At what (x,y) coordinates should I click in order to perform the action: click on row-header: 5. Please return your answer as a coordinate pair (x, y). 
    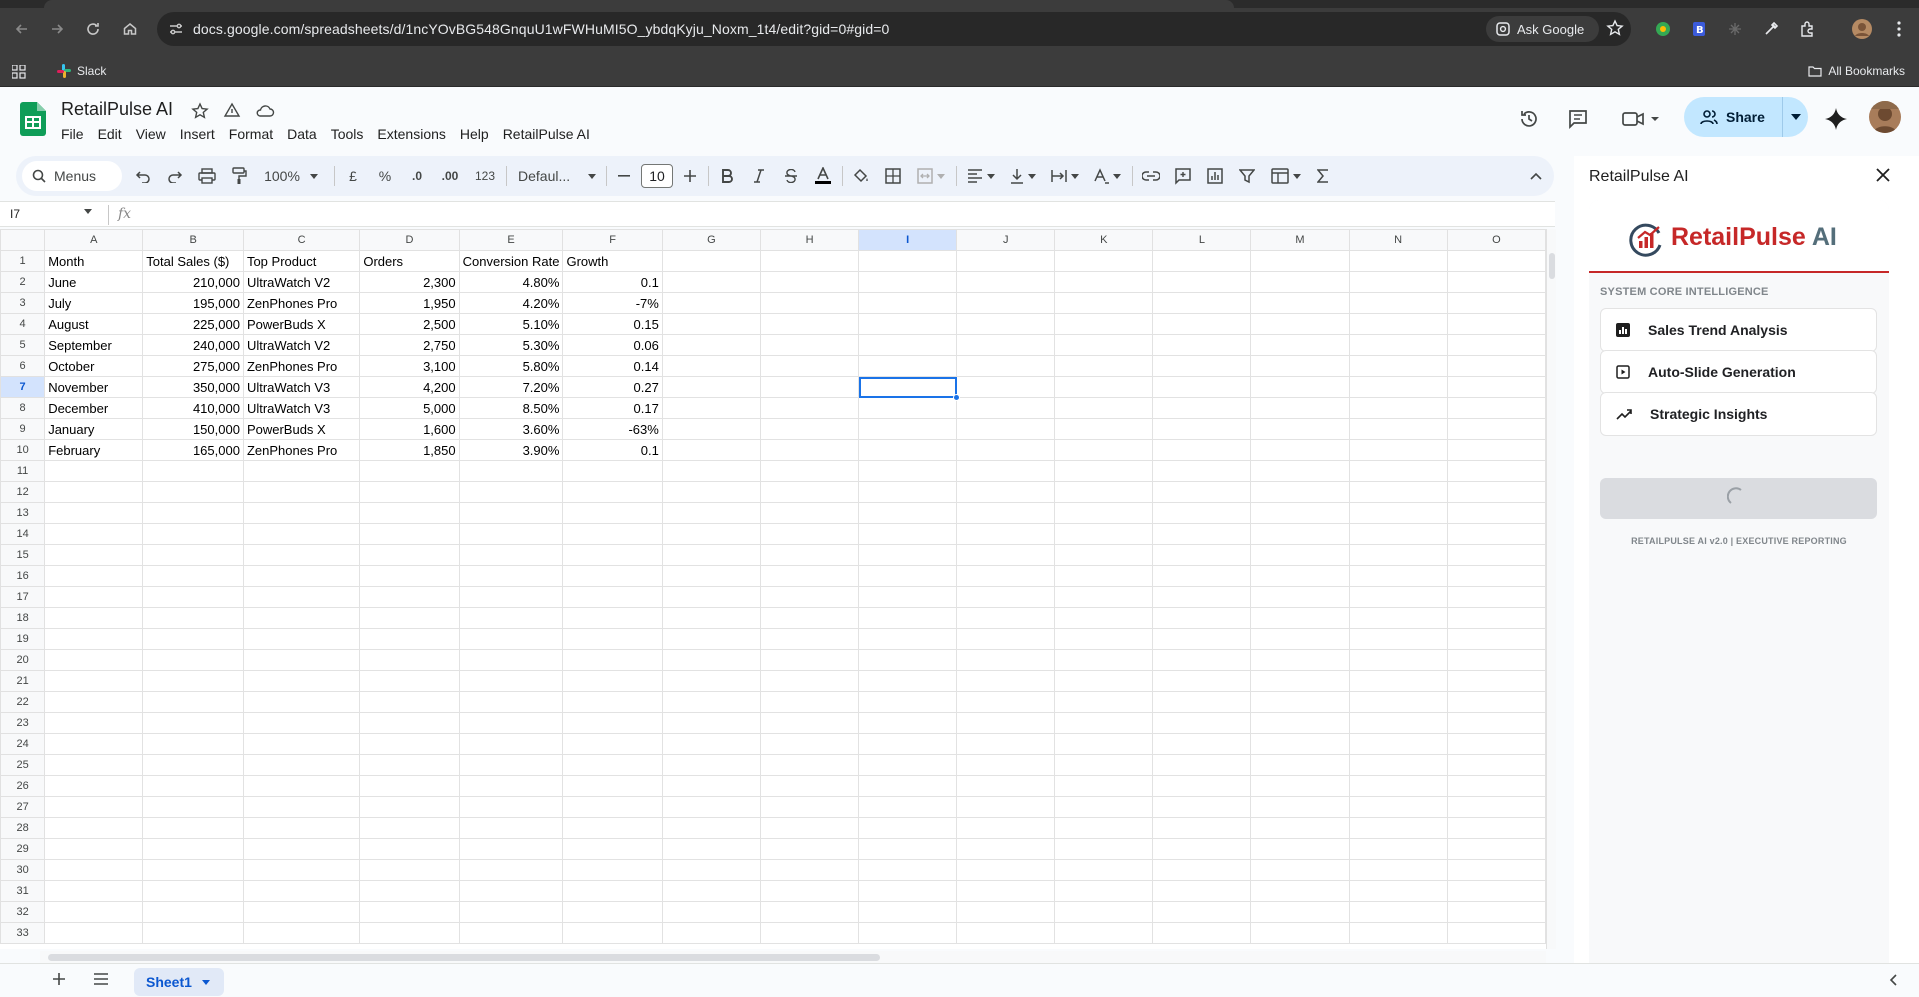
    Looking at the image, I should click on (23, 345).